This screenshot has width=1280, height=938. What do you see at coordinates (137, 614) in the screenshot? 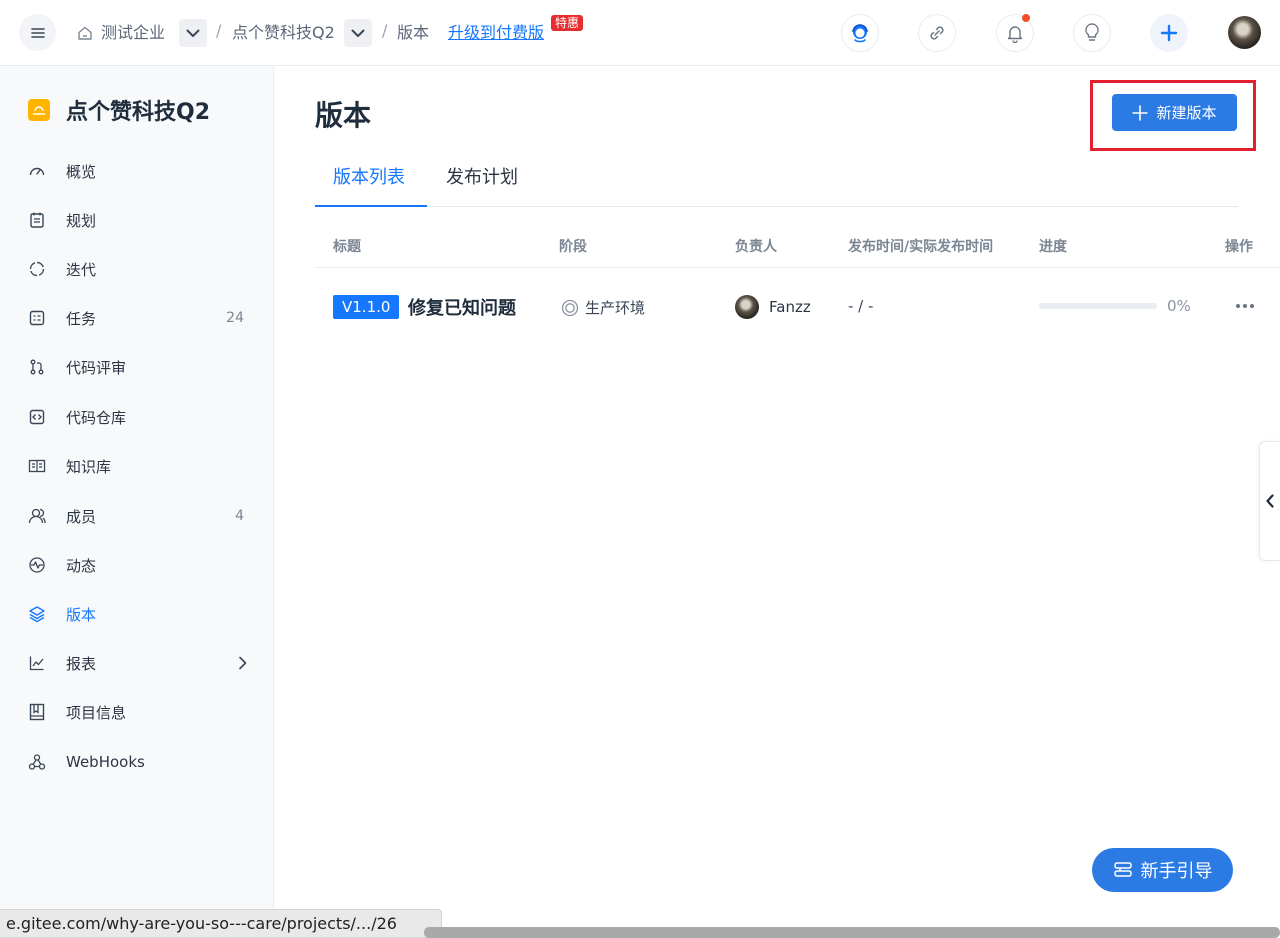
I see `sidebar-item-versions: 版本` at bounding box center [137, 614].